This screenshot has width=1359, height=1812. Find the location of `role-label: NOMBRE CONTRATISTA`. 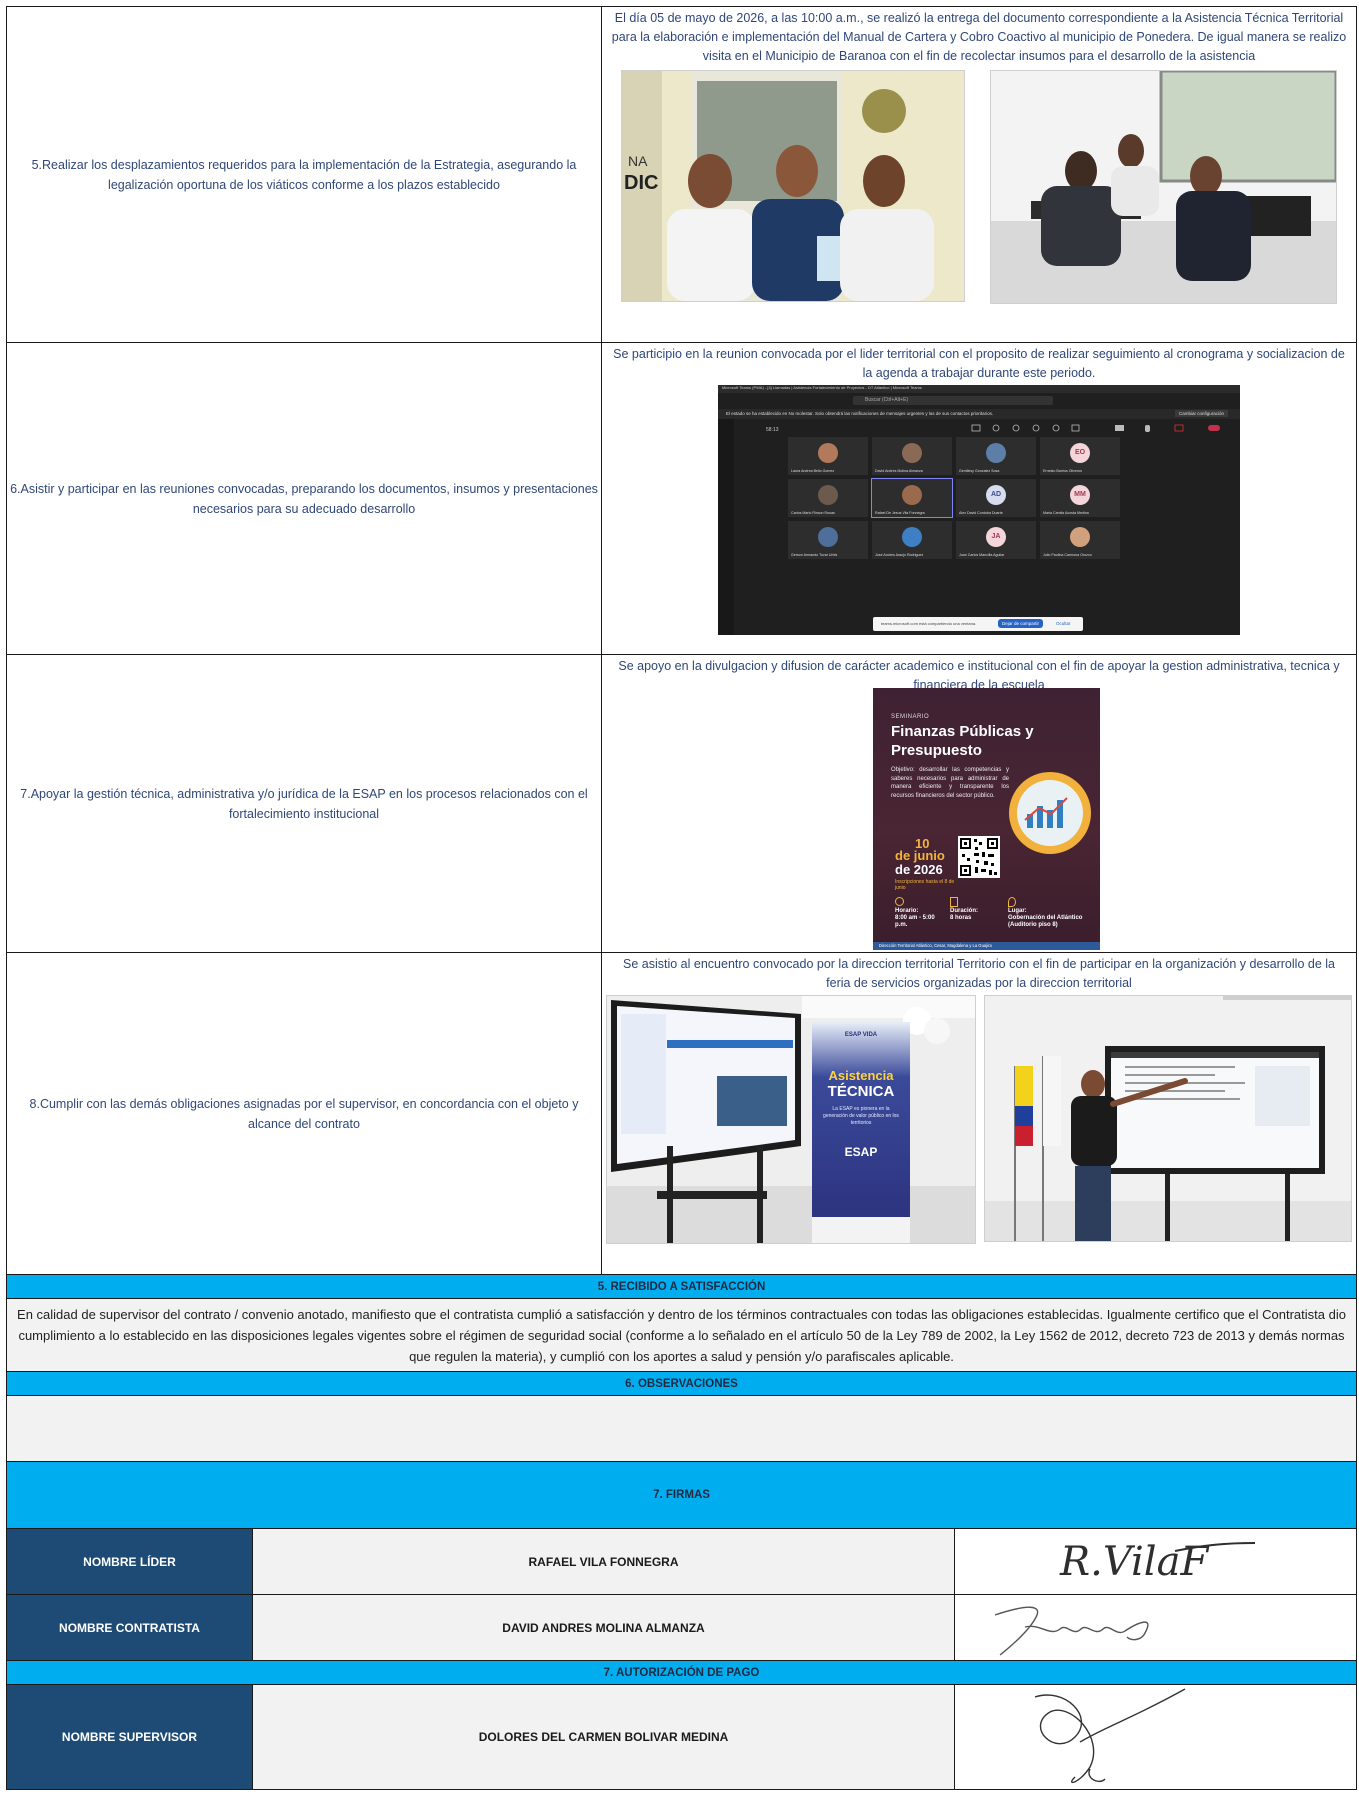

role-label: NOMBRE CONTRATISTA is located at coordinates (129, 1627).